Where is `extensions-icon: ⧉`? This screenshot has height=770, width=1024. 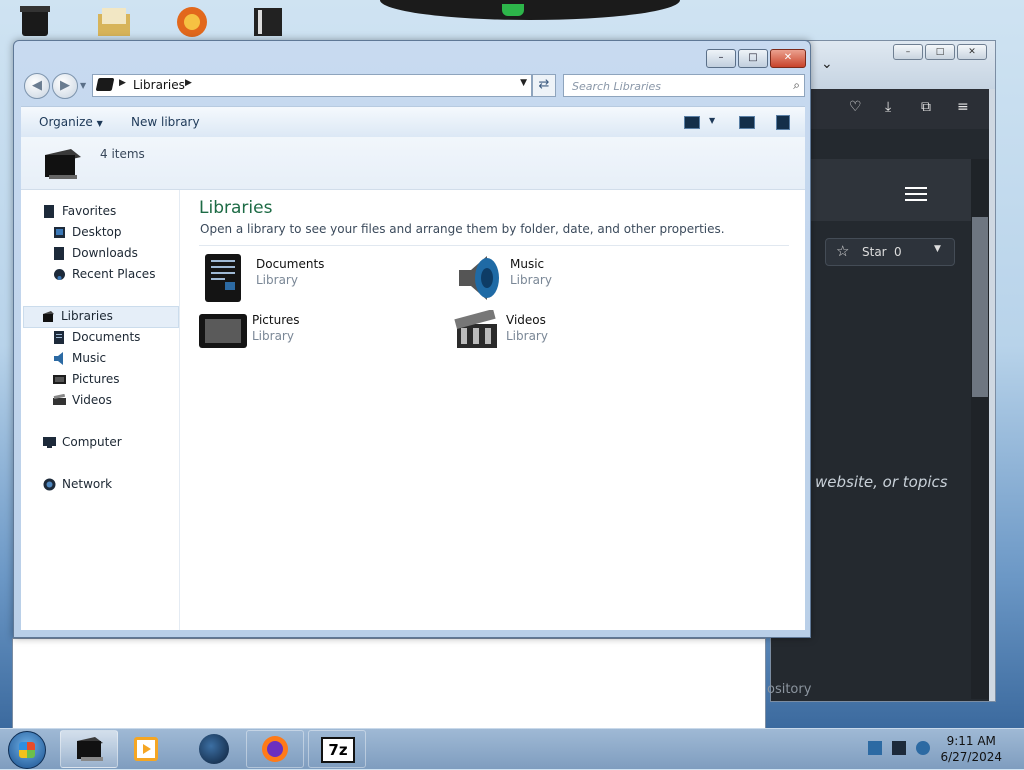
extensions-icon: ⧉ is located at coordinates (926, 107).